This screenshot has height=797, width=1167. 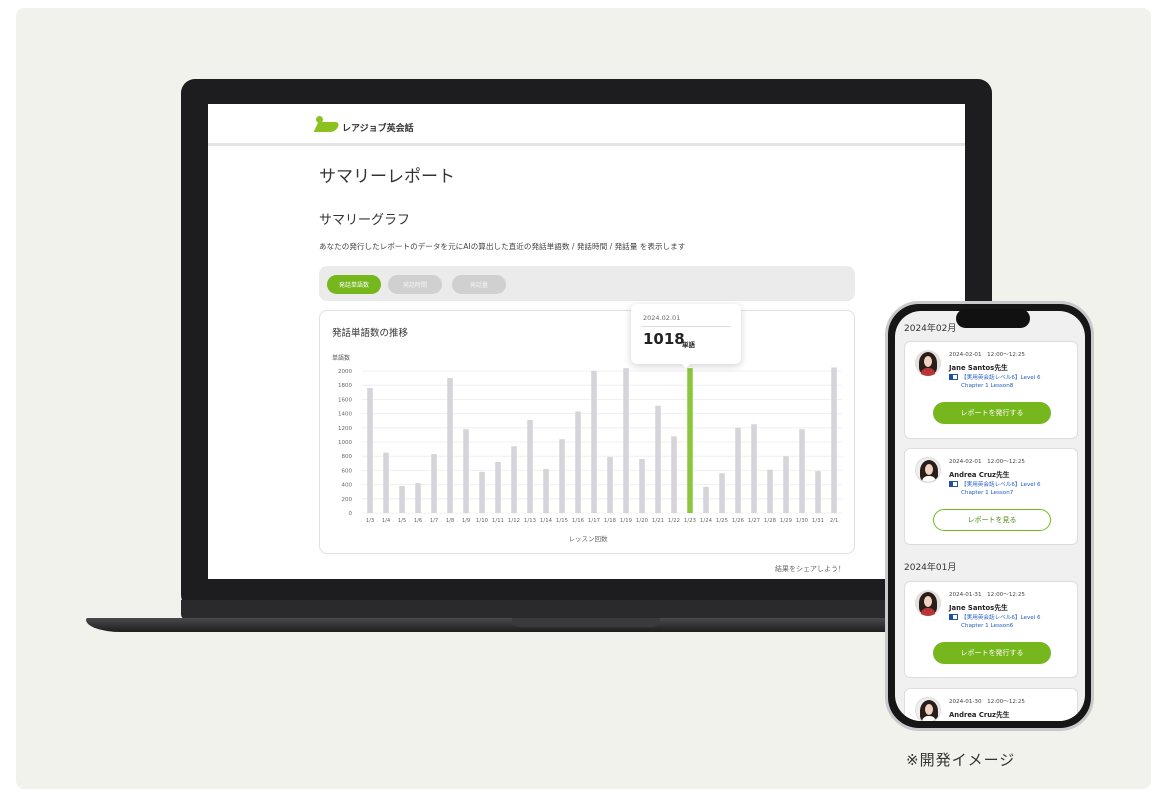 What do you see at coordinates (664, 339) in the screenshot?
I see `tooltip-value: 1018` at bounding box center [664, 339].